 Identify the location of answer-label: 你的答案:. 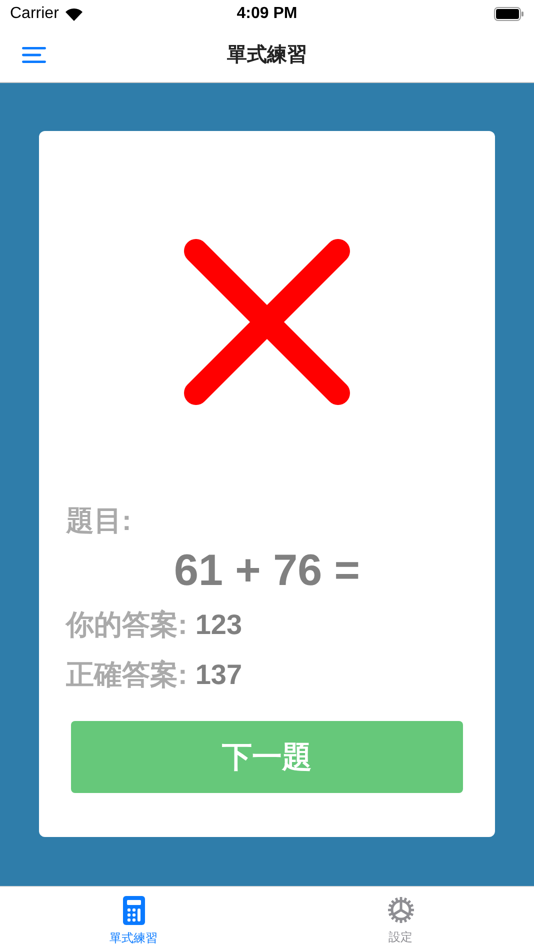
(127, 625).